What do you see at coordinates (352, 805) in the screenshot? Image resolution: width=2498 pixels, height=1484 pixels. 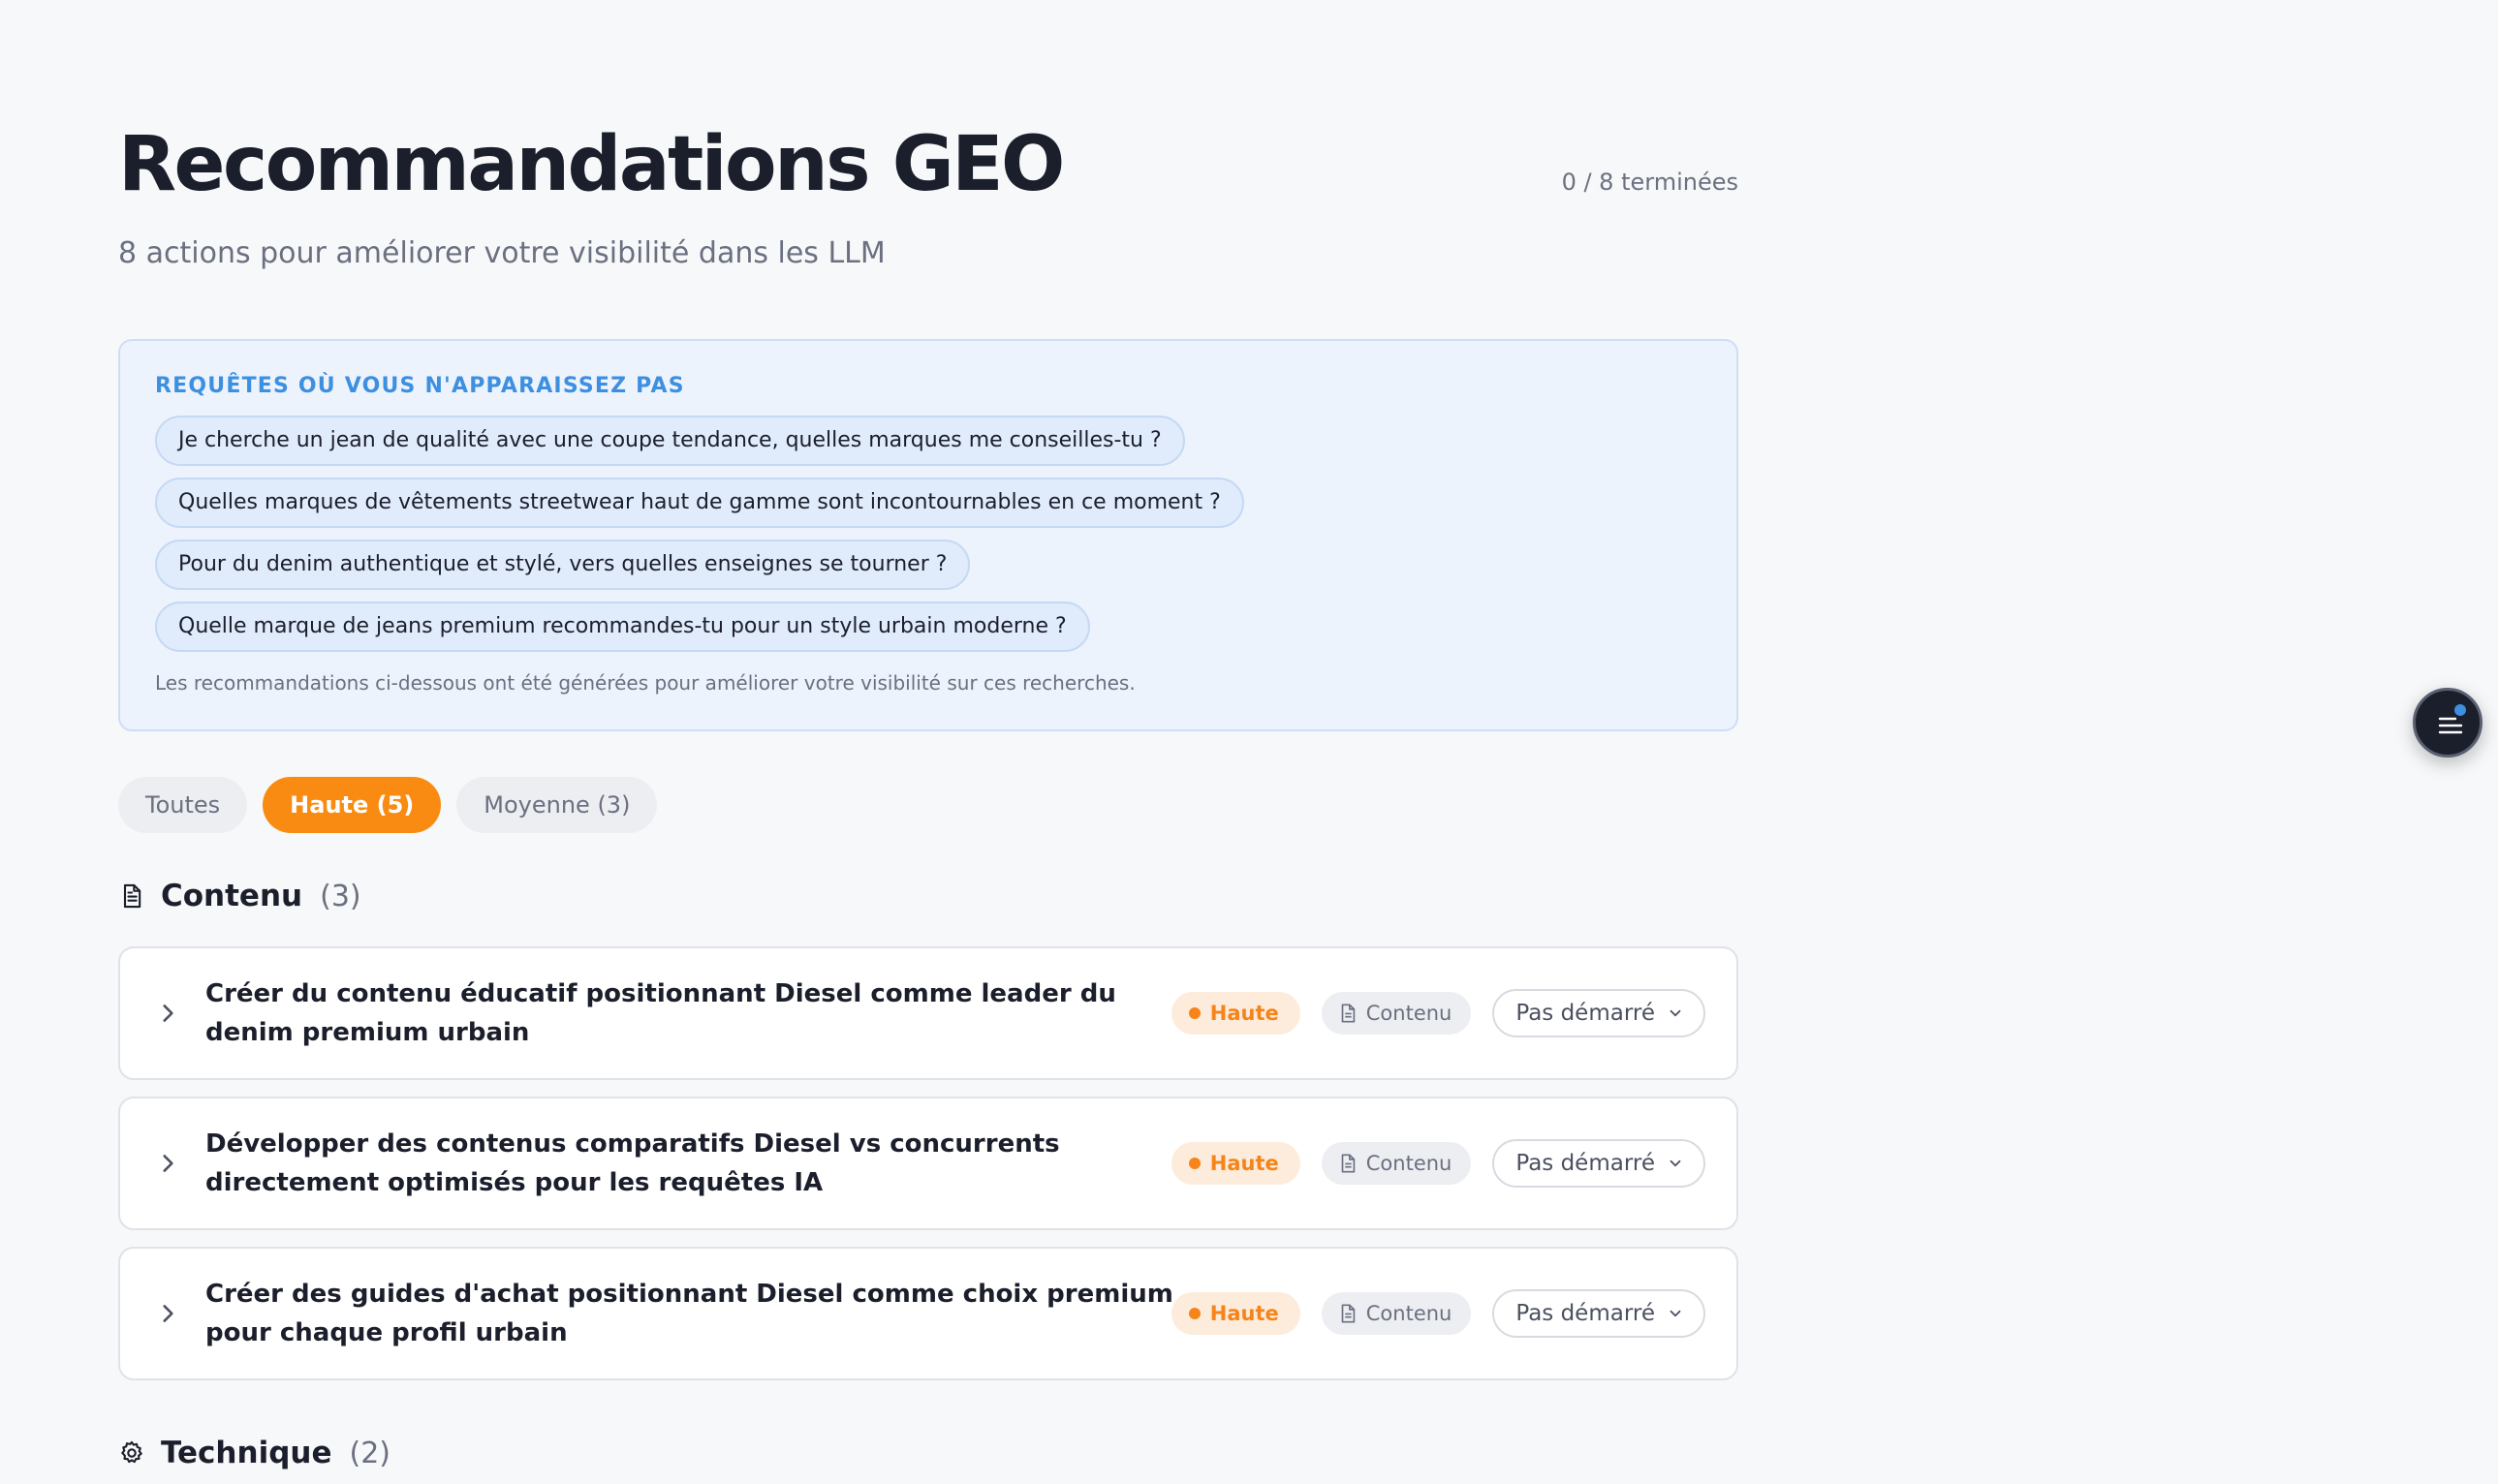 I see `filter-high: Haute (5)` at bounding box center [352, 805].